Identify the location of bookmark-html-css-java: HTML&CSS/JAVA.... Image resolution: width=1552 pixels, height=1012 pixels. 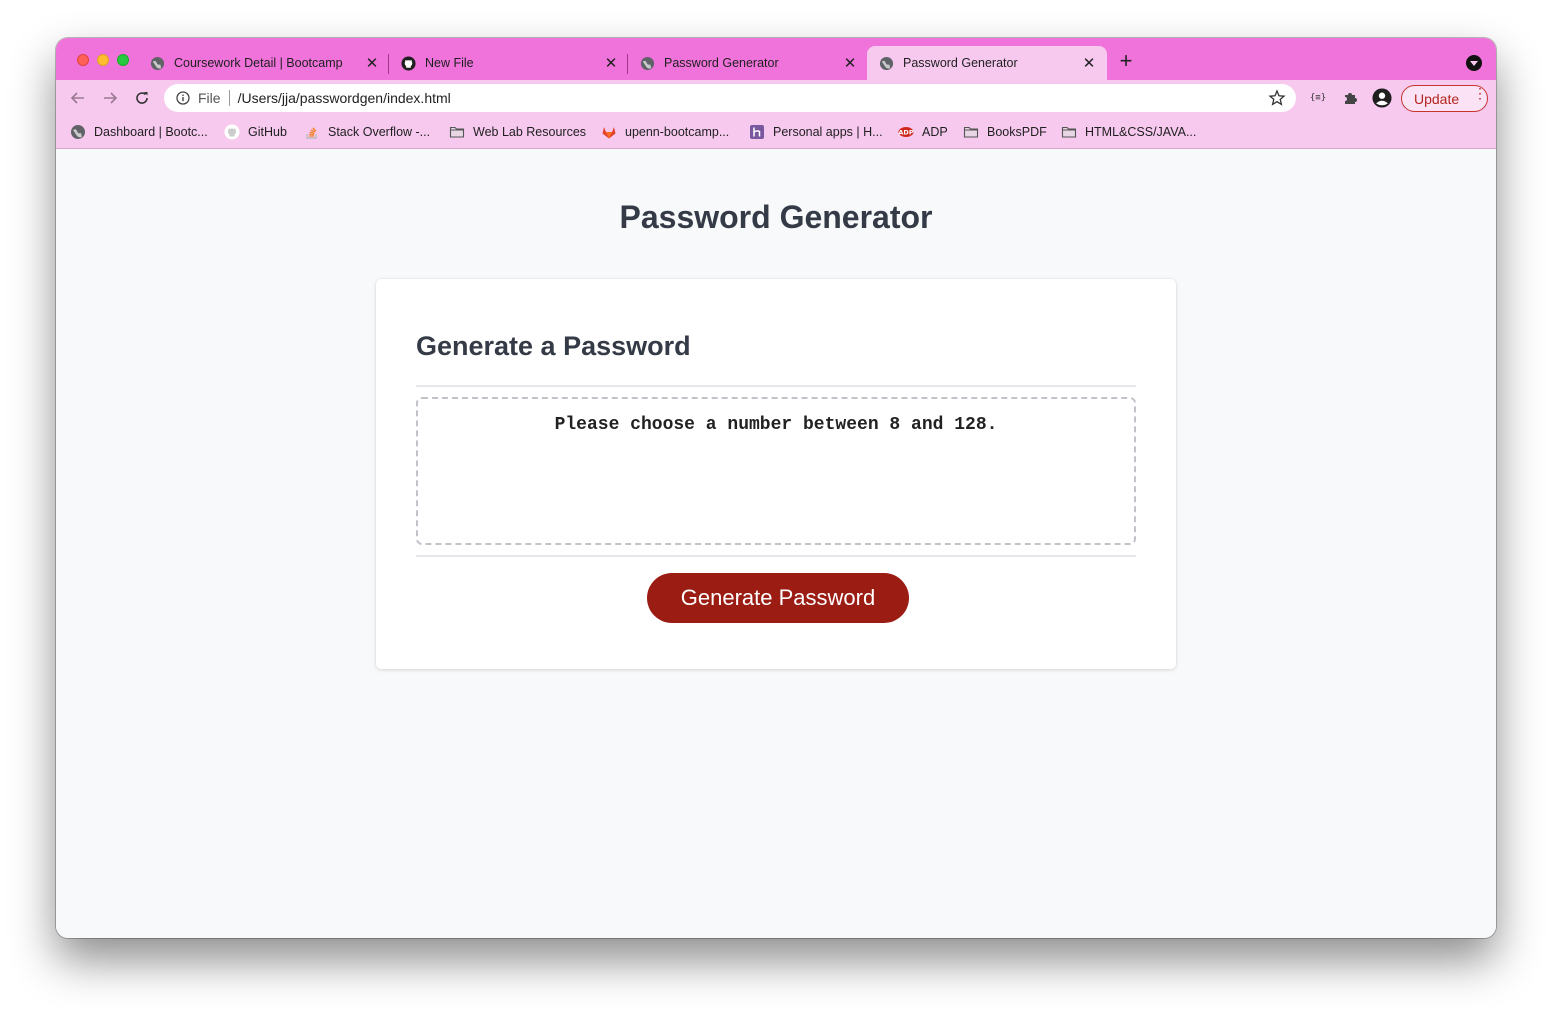
(1128, 132).